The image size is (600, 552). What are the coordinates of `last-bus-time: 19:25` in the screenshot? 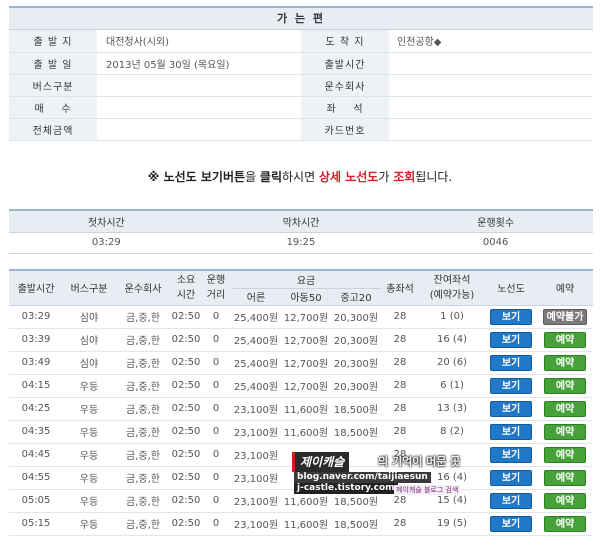 It's located at (301, 243).